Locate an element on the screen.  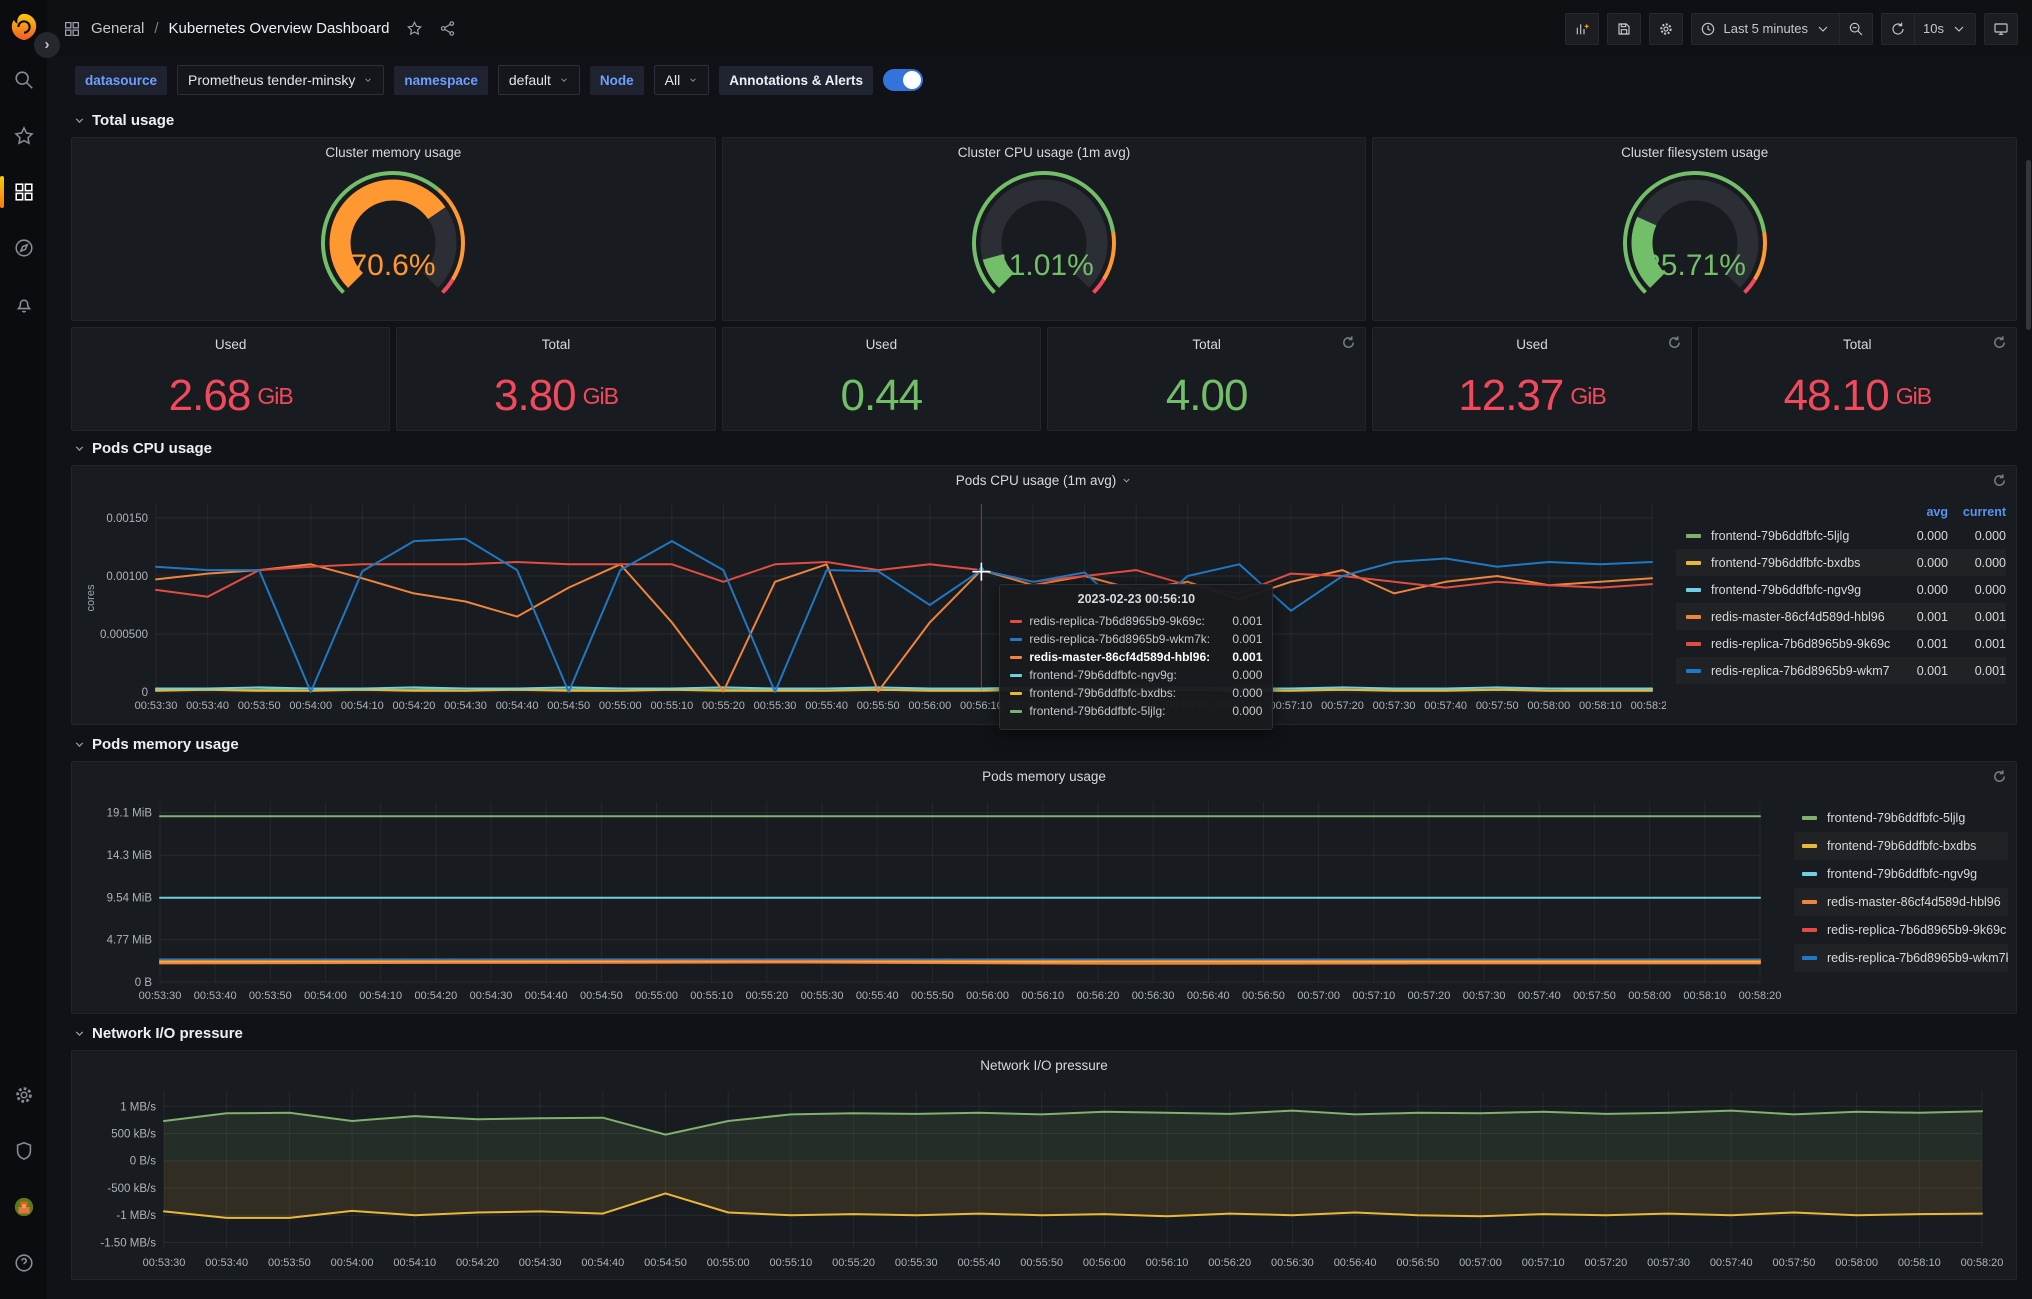
svg-text: 0.00100 is located at coordinates (127, 577).